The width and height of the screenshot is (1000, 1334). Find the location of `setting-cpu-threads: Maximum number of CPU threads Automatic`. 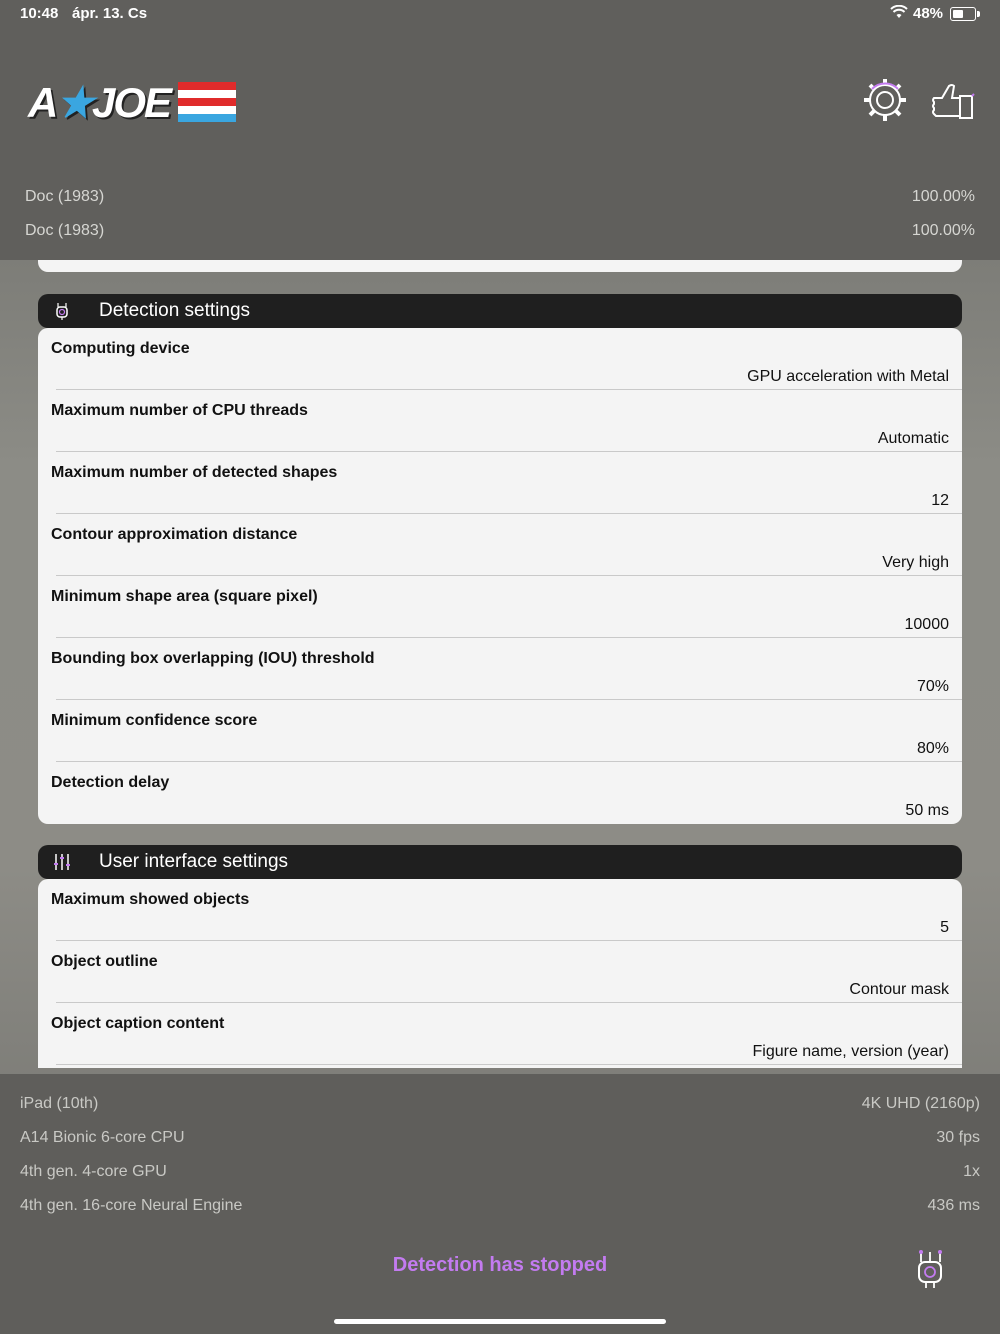

setting-cpu-threads: Maximum number of CPU threads Automatic is located at coordinates (500, 421).